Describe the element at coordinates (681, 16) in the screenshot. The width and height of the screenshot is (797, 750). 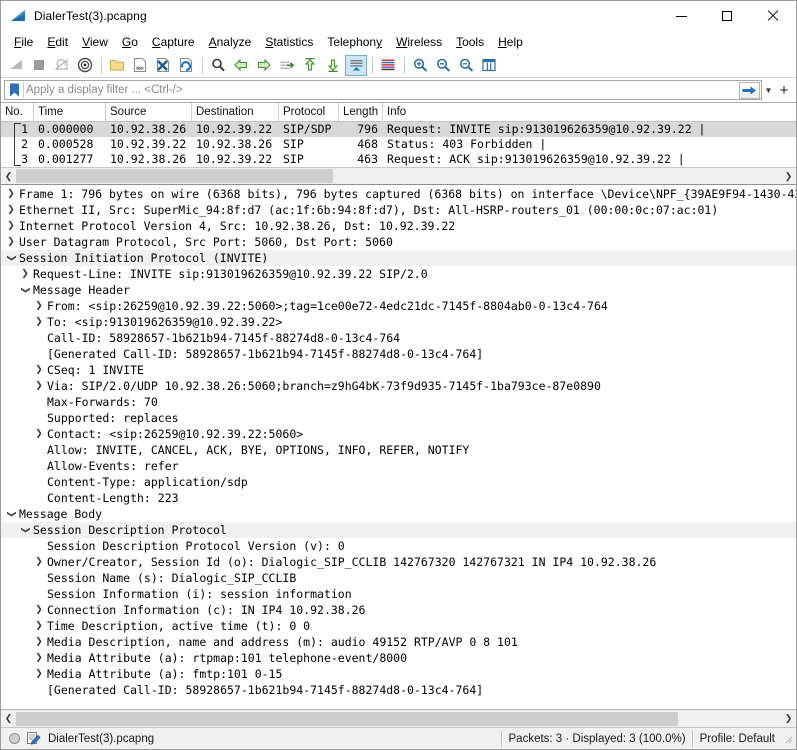
I see `minimize-button` at that location.